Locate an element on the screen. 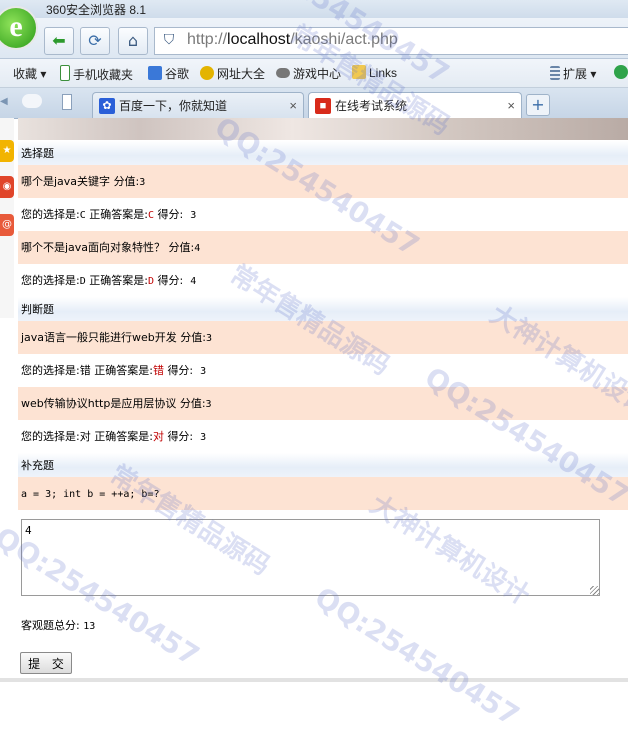 Image resolution: width=628 pixels, height=733 pixels. refresh-icon: ⟳ is located at coordinates (95, 40).